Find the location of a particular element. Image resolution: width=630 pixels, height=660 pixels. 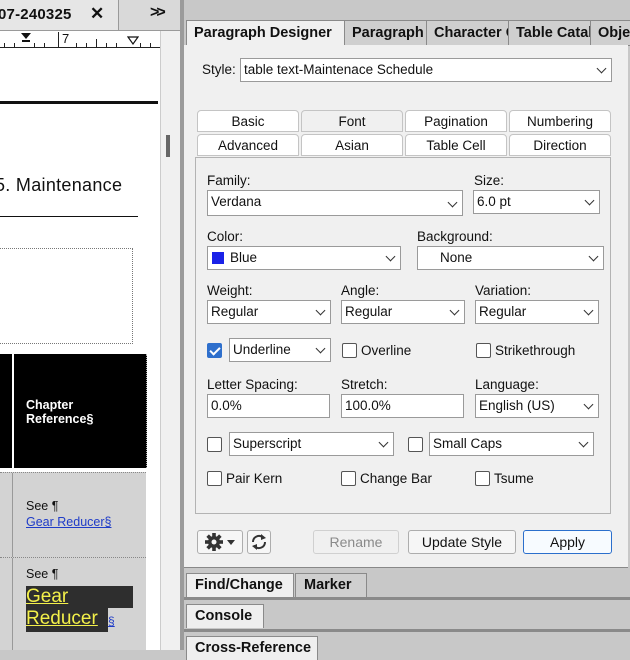

table-column-divider is located at coordinates (13, 411).